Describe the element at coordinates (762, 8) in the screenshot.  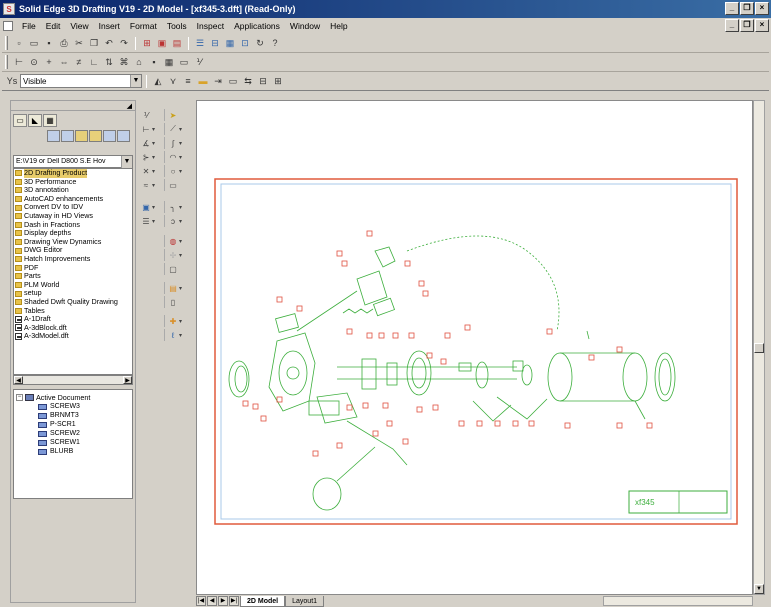
I see `close-button: ×` at that location.